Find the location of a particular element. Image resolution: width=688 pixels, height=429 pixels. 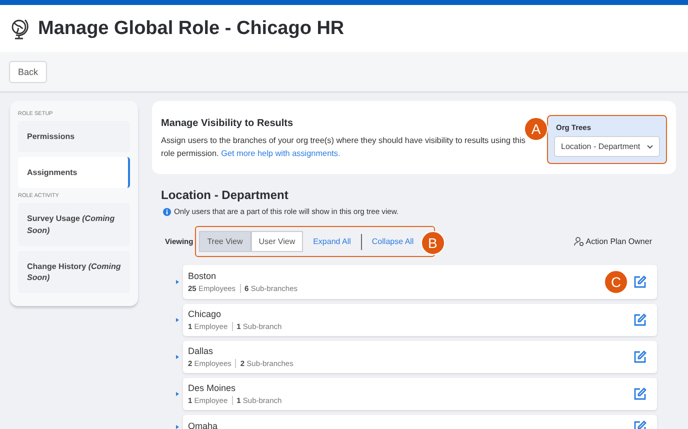

sidebar-item: Assignments is located at coordinates (74, 172).